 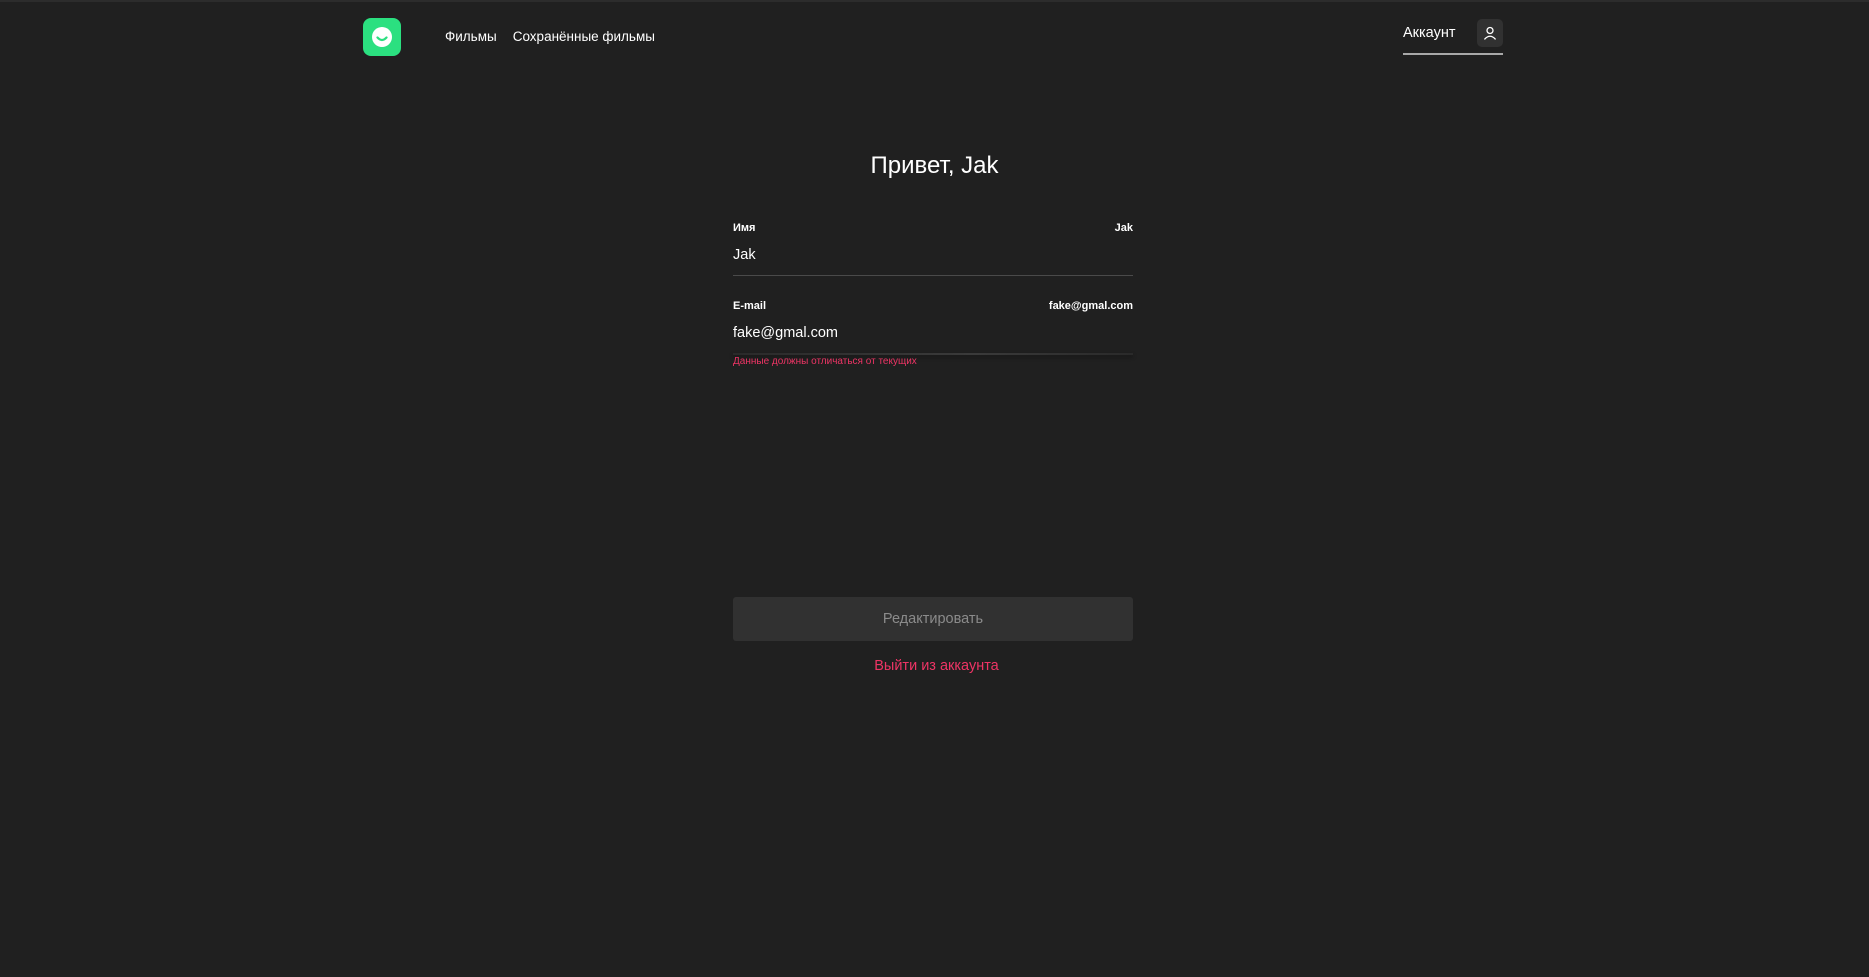 What do you see at coordinates (934, 38) in the screenshot?
I see `site-header: Фильмы Сохранённые фильмы Аккаунт` at bounding box center [934, 38].